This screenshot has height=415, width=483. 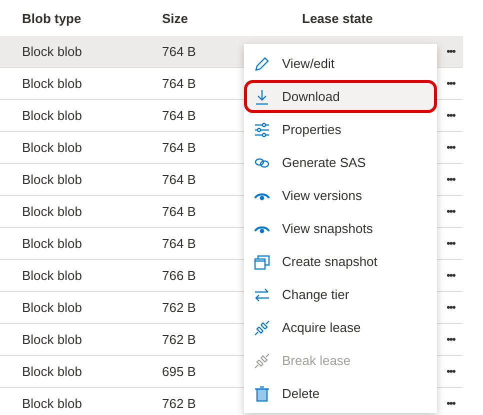 I want to click on menu-item: Download, so click(x=340, y=96).